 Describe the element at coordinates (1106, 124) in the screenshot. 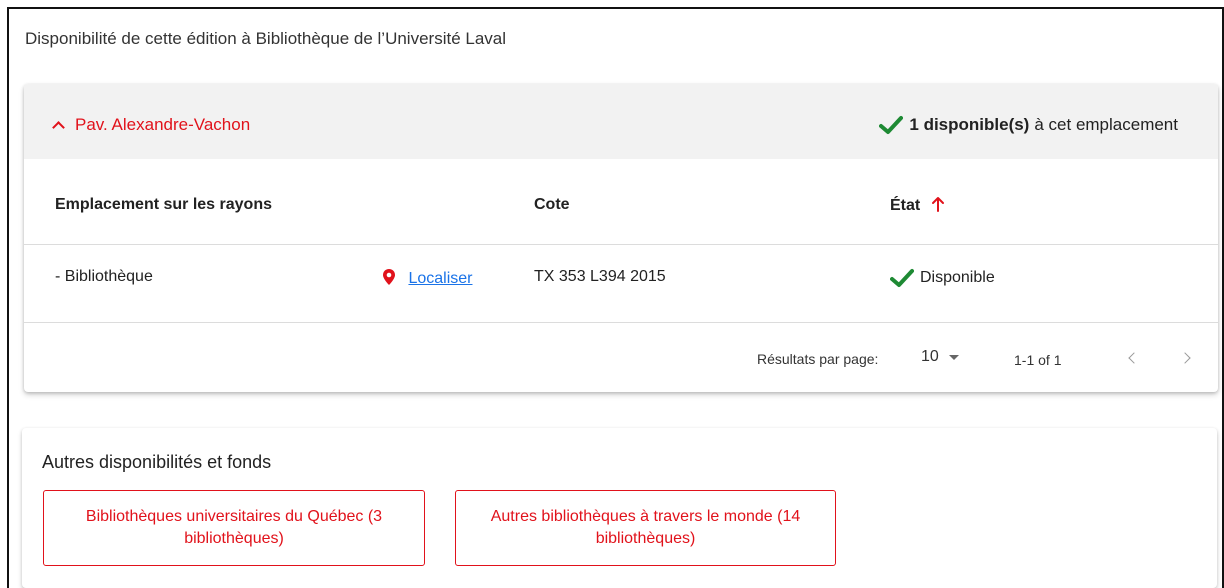

I see `available-suffix: à cet emplacement` at that location.